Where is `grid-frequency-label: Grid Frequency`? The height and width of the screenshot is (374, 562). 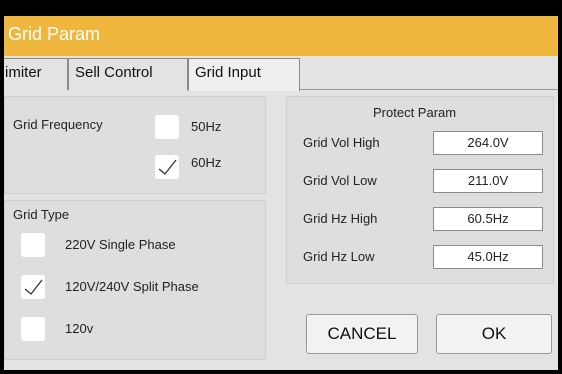
grid-frequency-label: Grid Frequency is located at coordinates (58, 124).